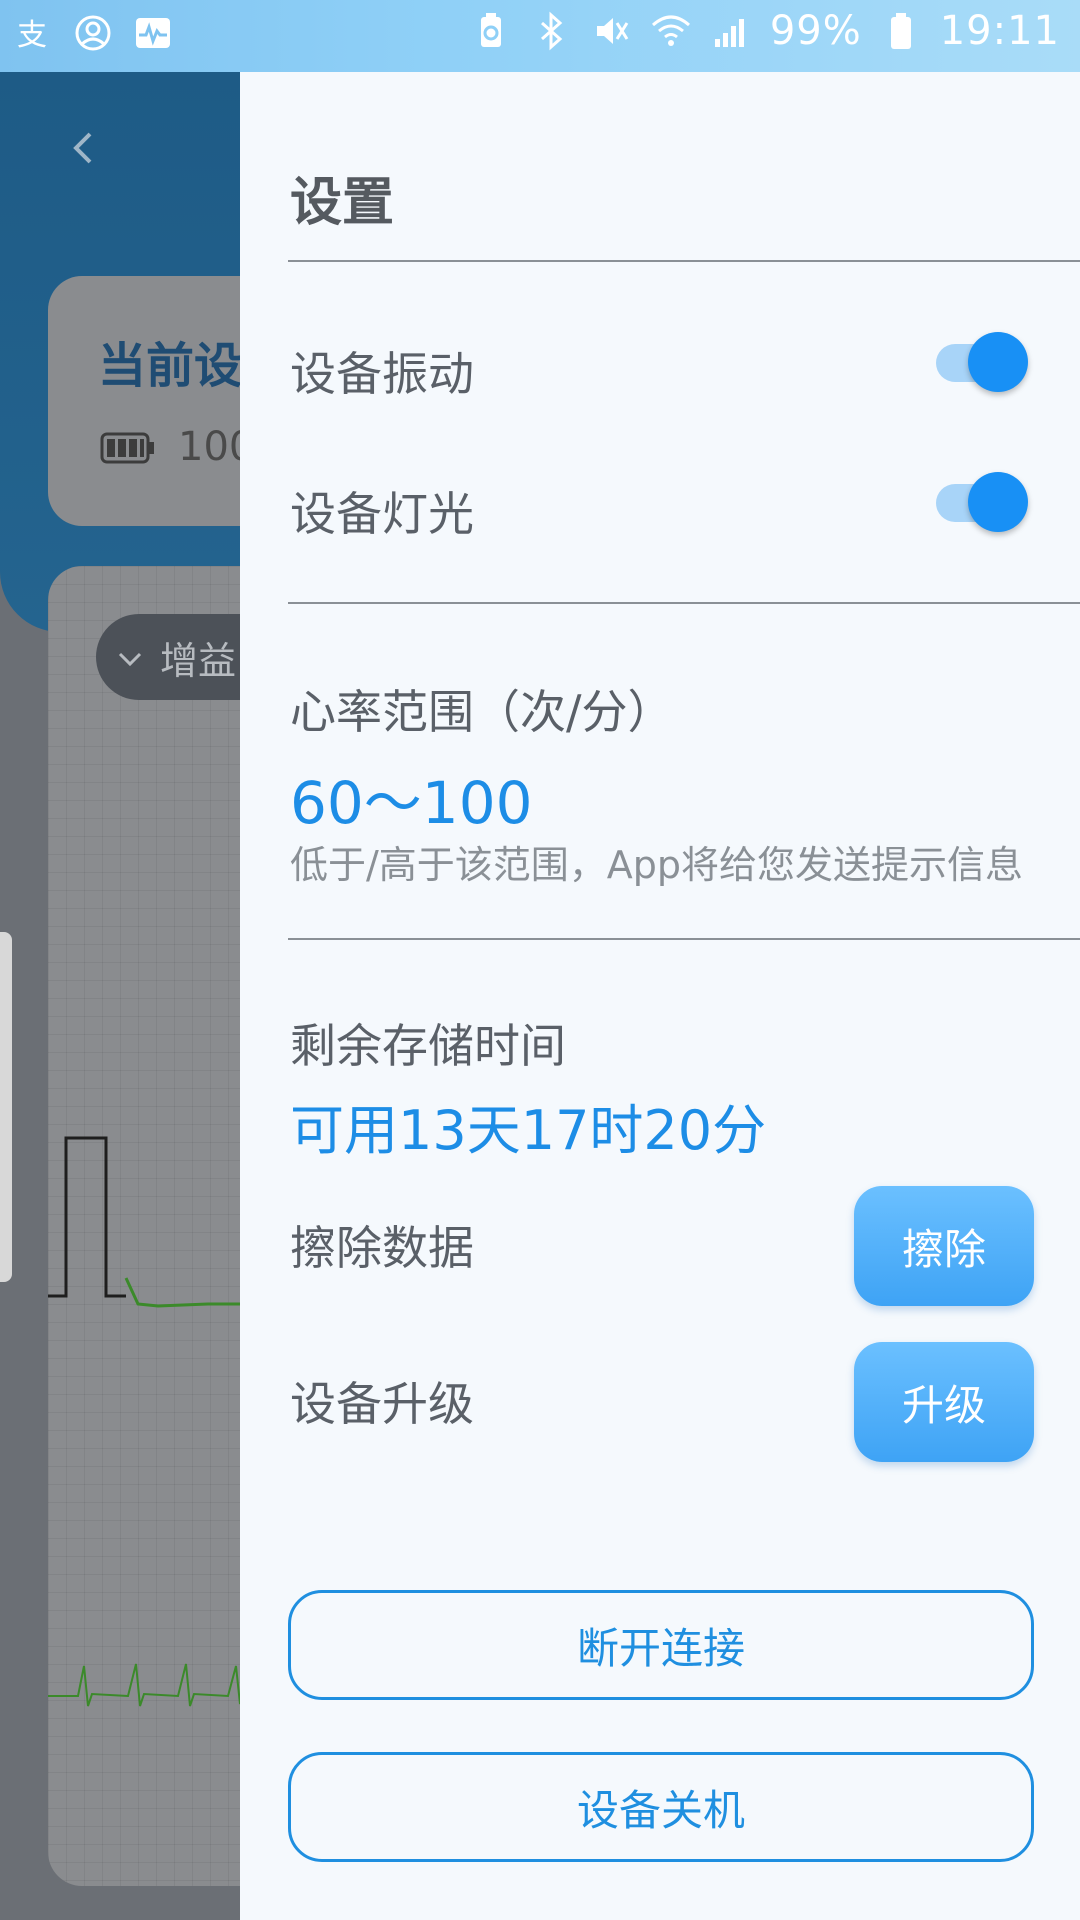 This screenshot has width=1080, height=1920. What do you see at coordinates (815, 31) in the screenshot?
I see `battery-percent: 99%` at bounding box center [815, 31].